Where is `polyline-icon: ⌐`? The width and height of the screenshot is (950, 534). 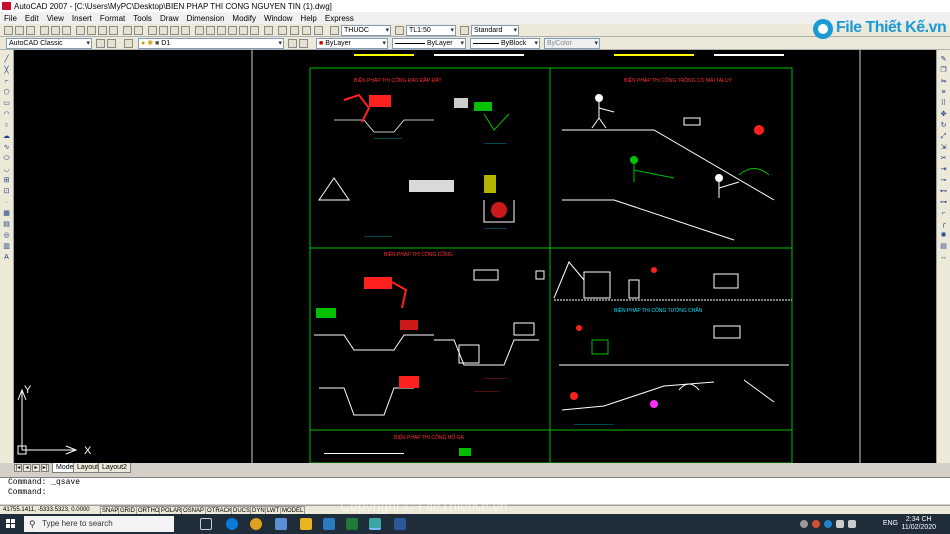 polyline-icon: ⌐ is located at coordinates (6, 82).